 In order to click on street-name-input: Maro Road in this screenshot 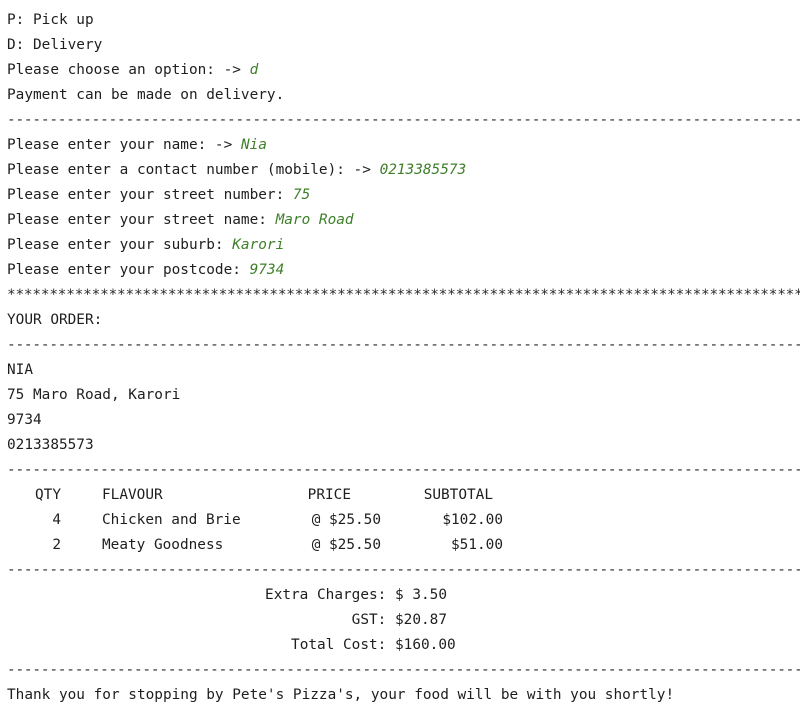, I will do `click(315, 220)`.